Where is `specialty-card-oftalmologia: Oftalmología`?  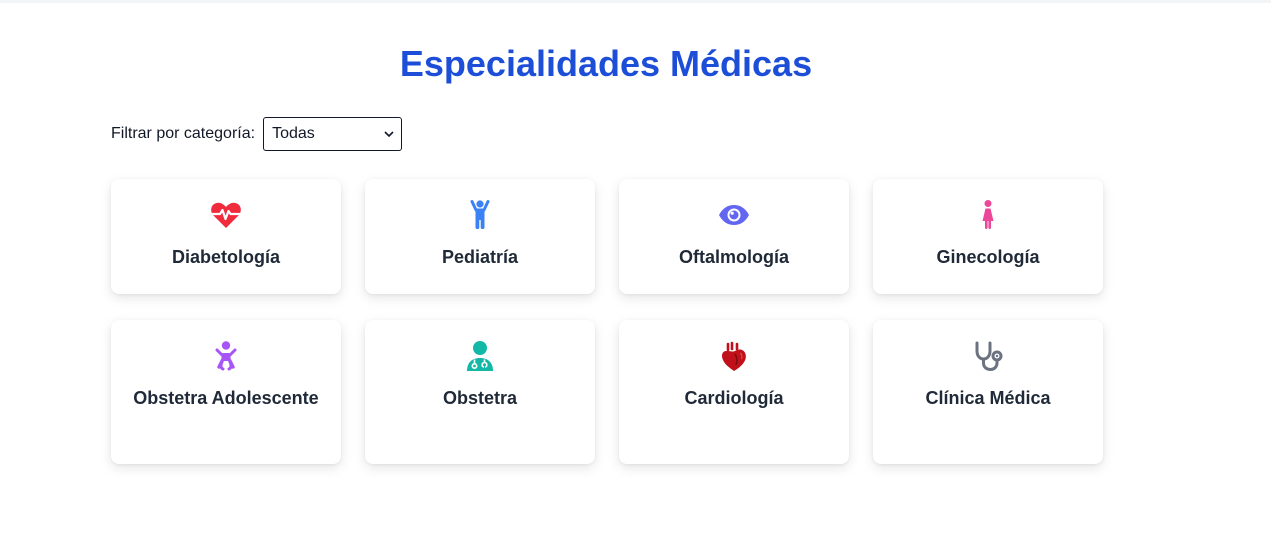
specialty-card-oftalmologia: Oftalmología is located at coordinates (734, 236).